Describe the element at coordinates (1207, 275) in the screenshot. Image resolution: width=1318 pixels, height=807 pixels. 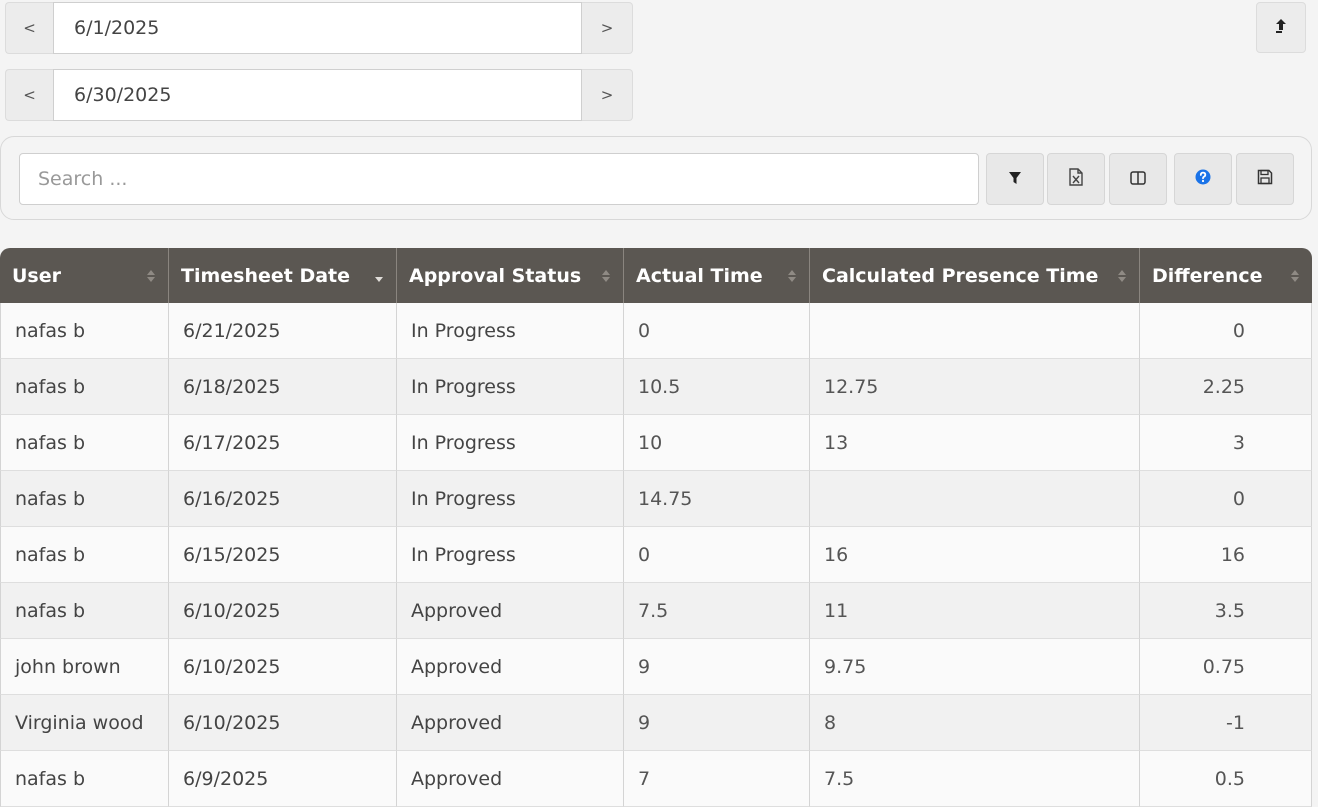
I see `column-header-label: Difference` at that location.